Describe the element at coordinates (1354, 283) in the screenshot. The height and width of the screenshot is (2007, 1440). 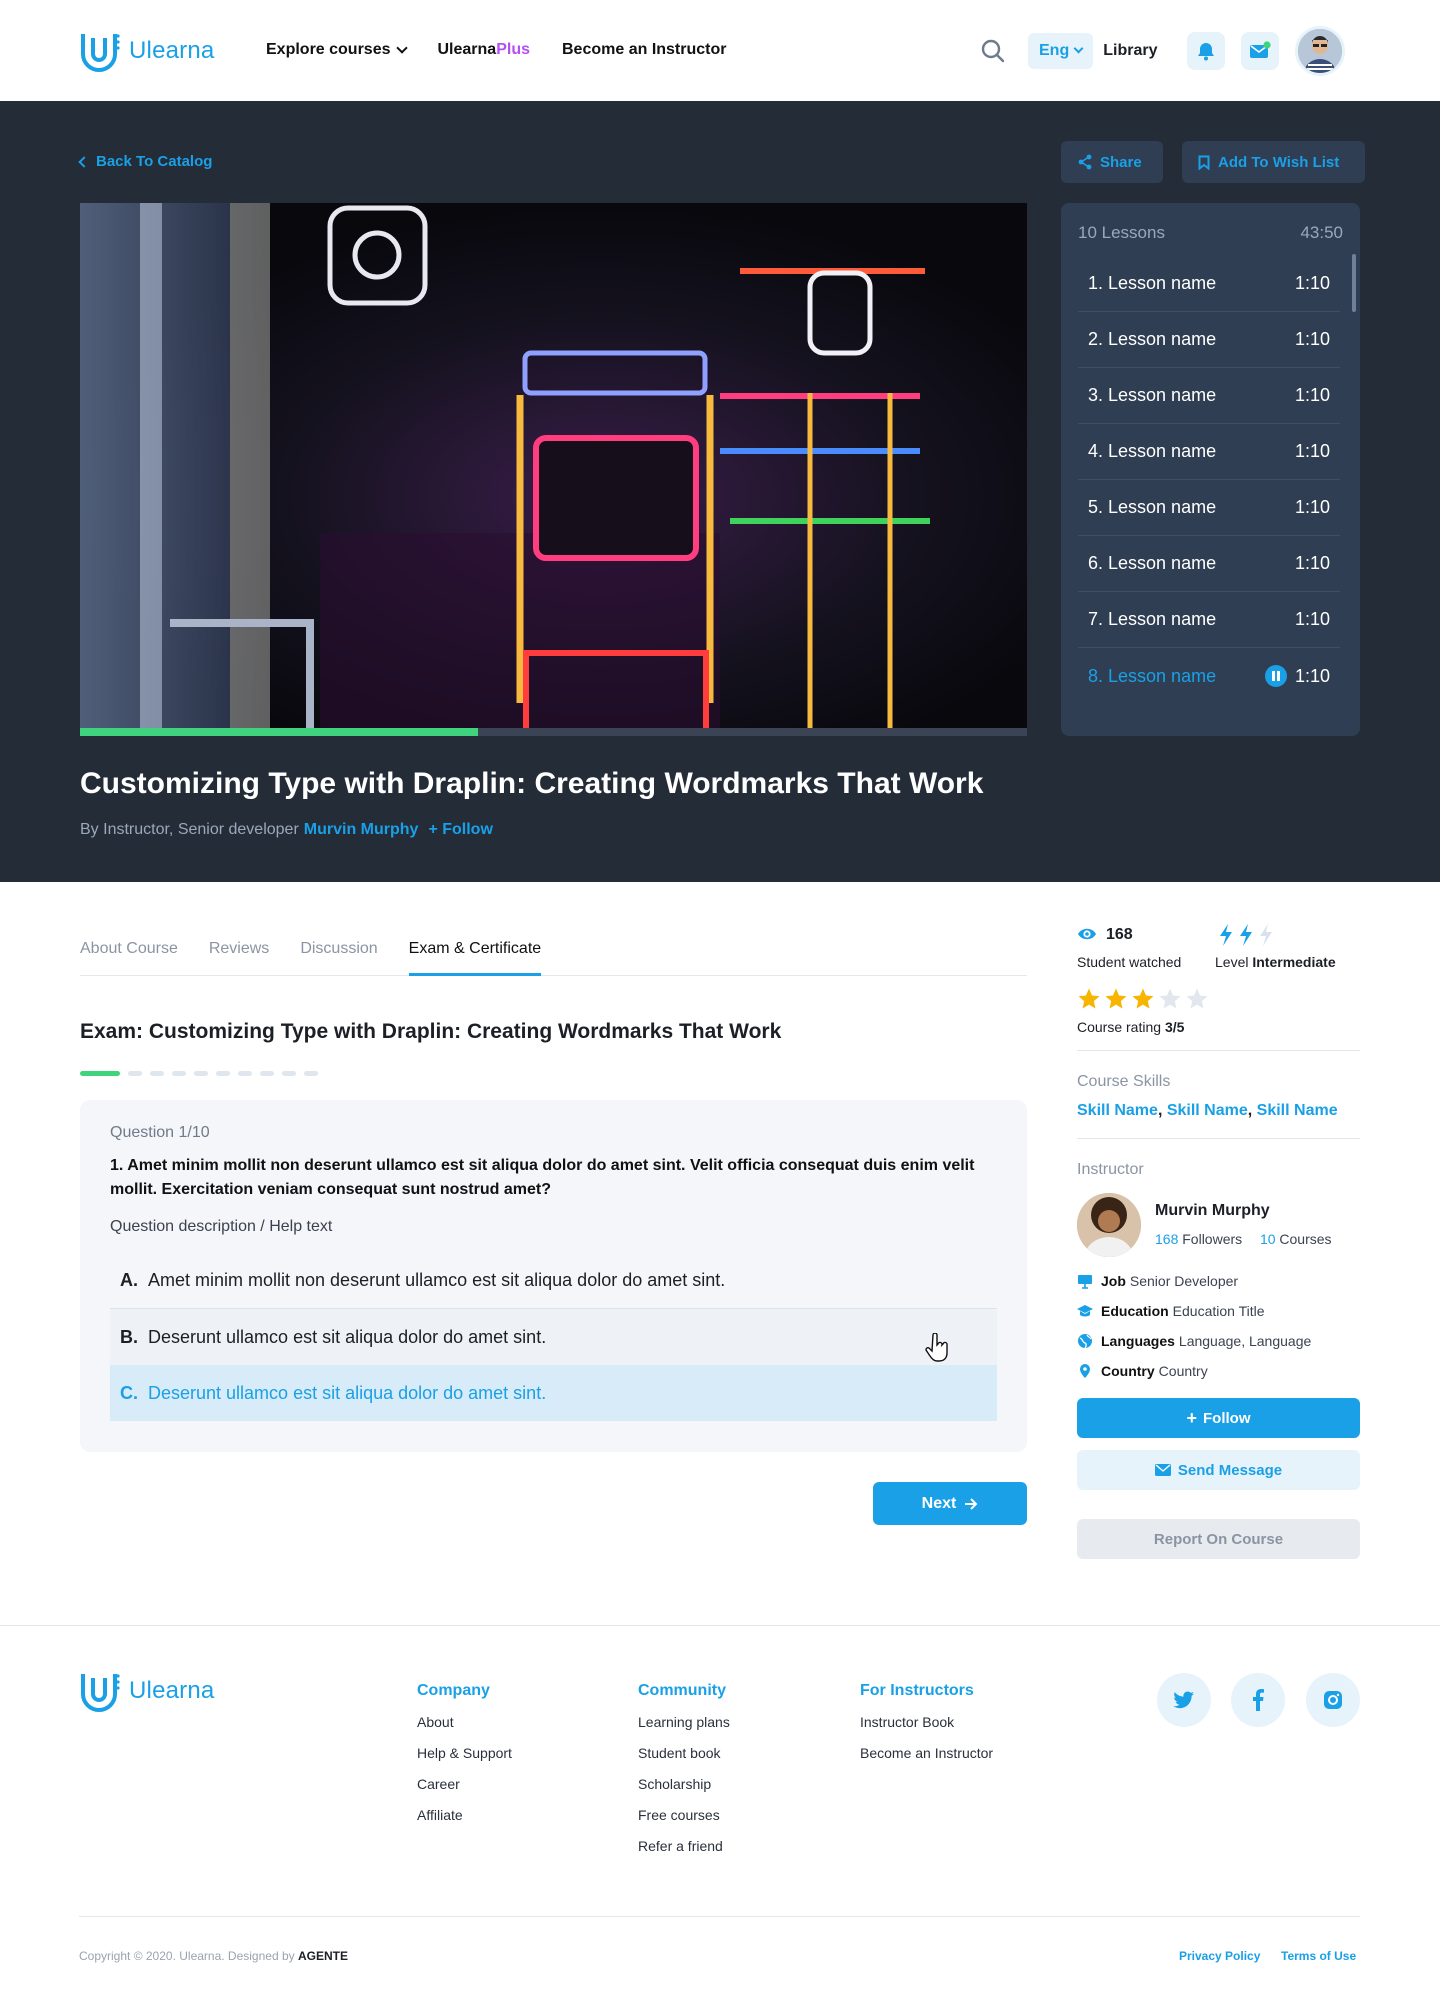
I see `lessons-scrollbar` at that location.